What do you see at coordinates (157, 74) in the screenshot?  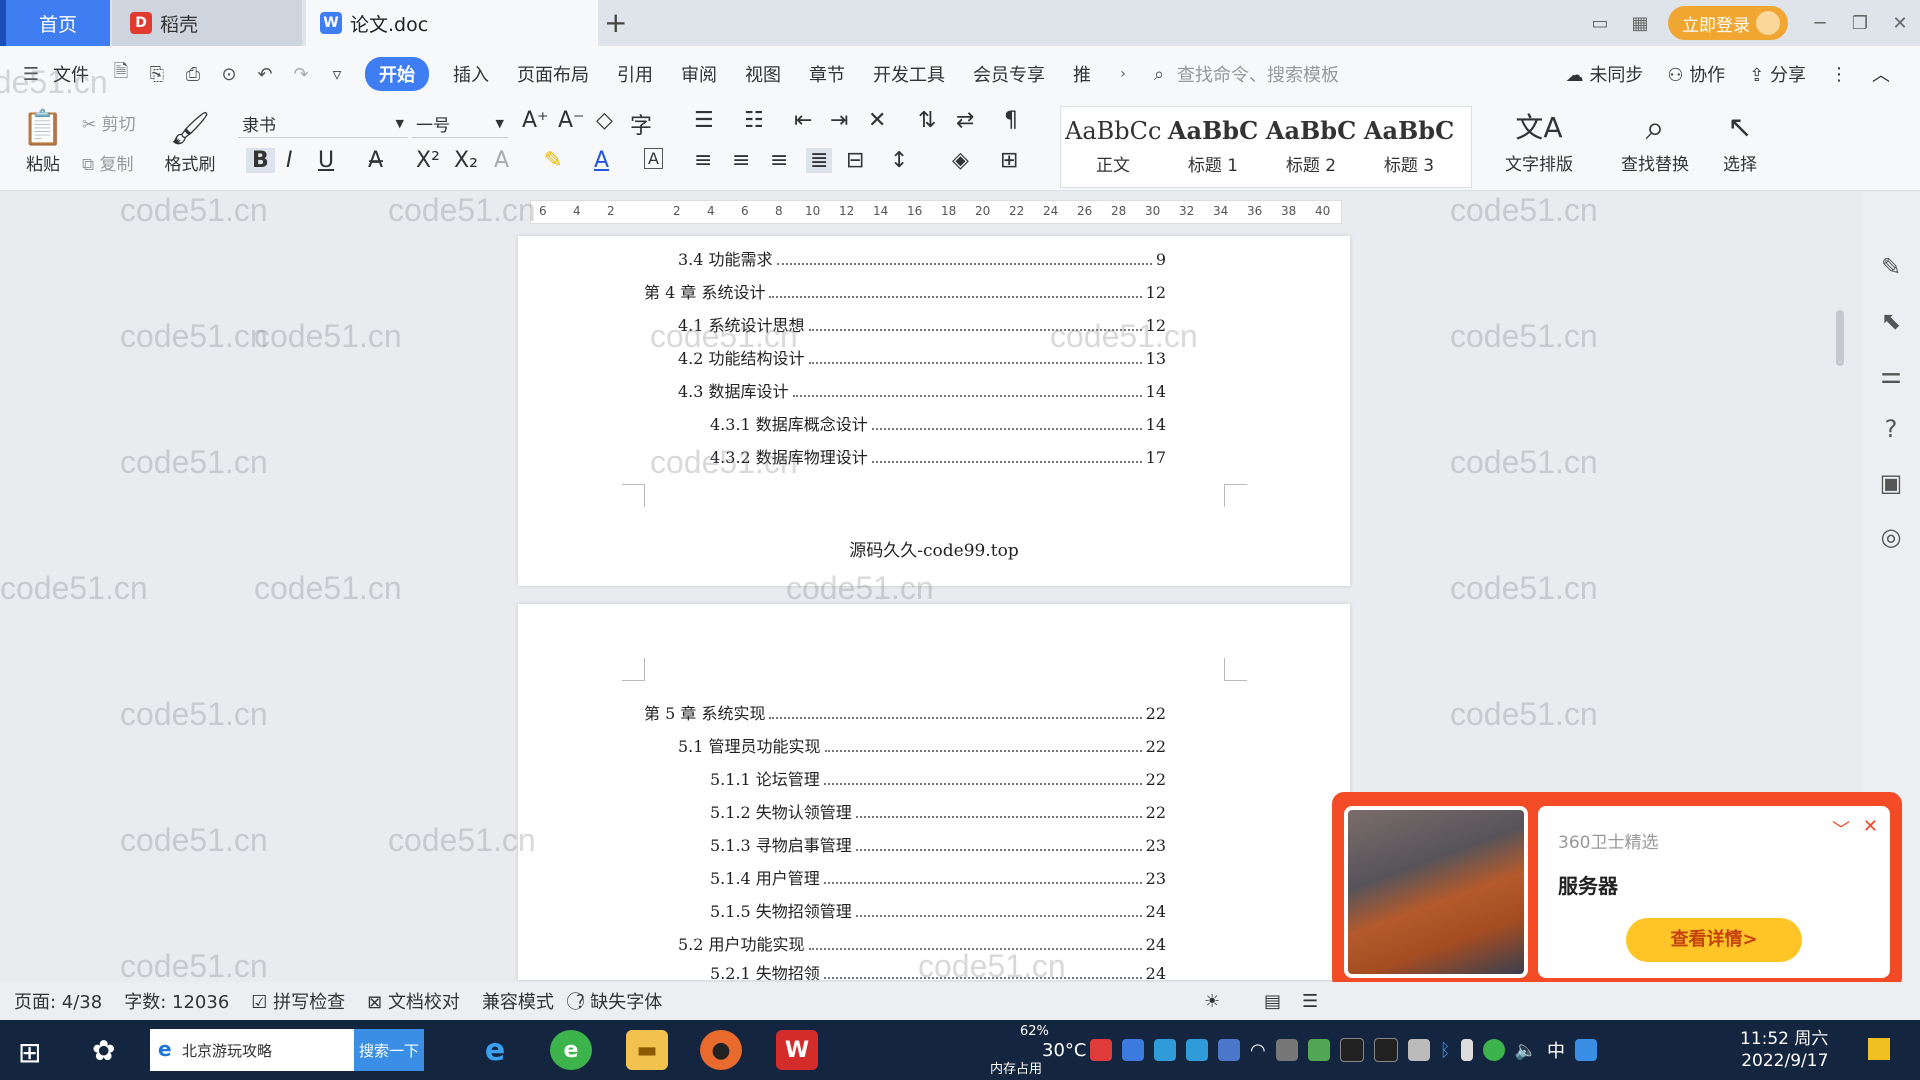 I see `export-icon: ⎘` at bounding box center [157, 74].